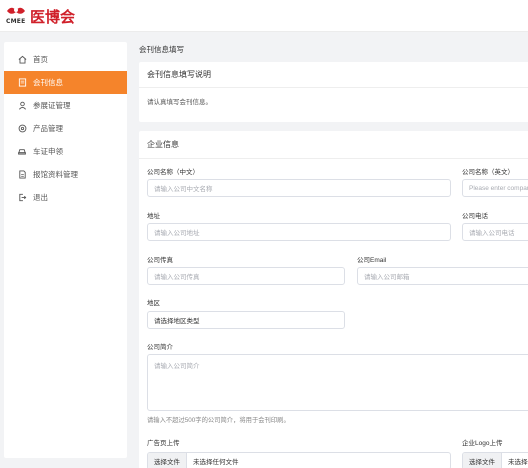 This screenshot has height=468, width=528. I want to click on region-label: 地区, so click(153, 303).